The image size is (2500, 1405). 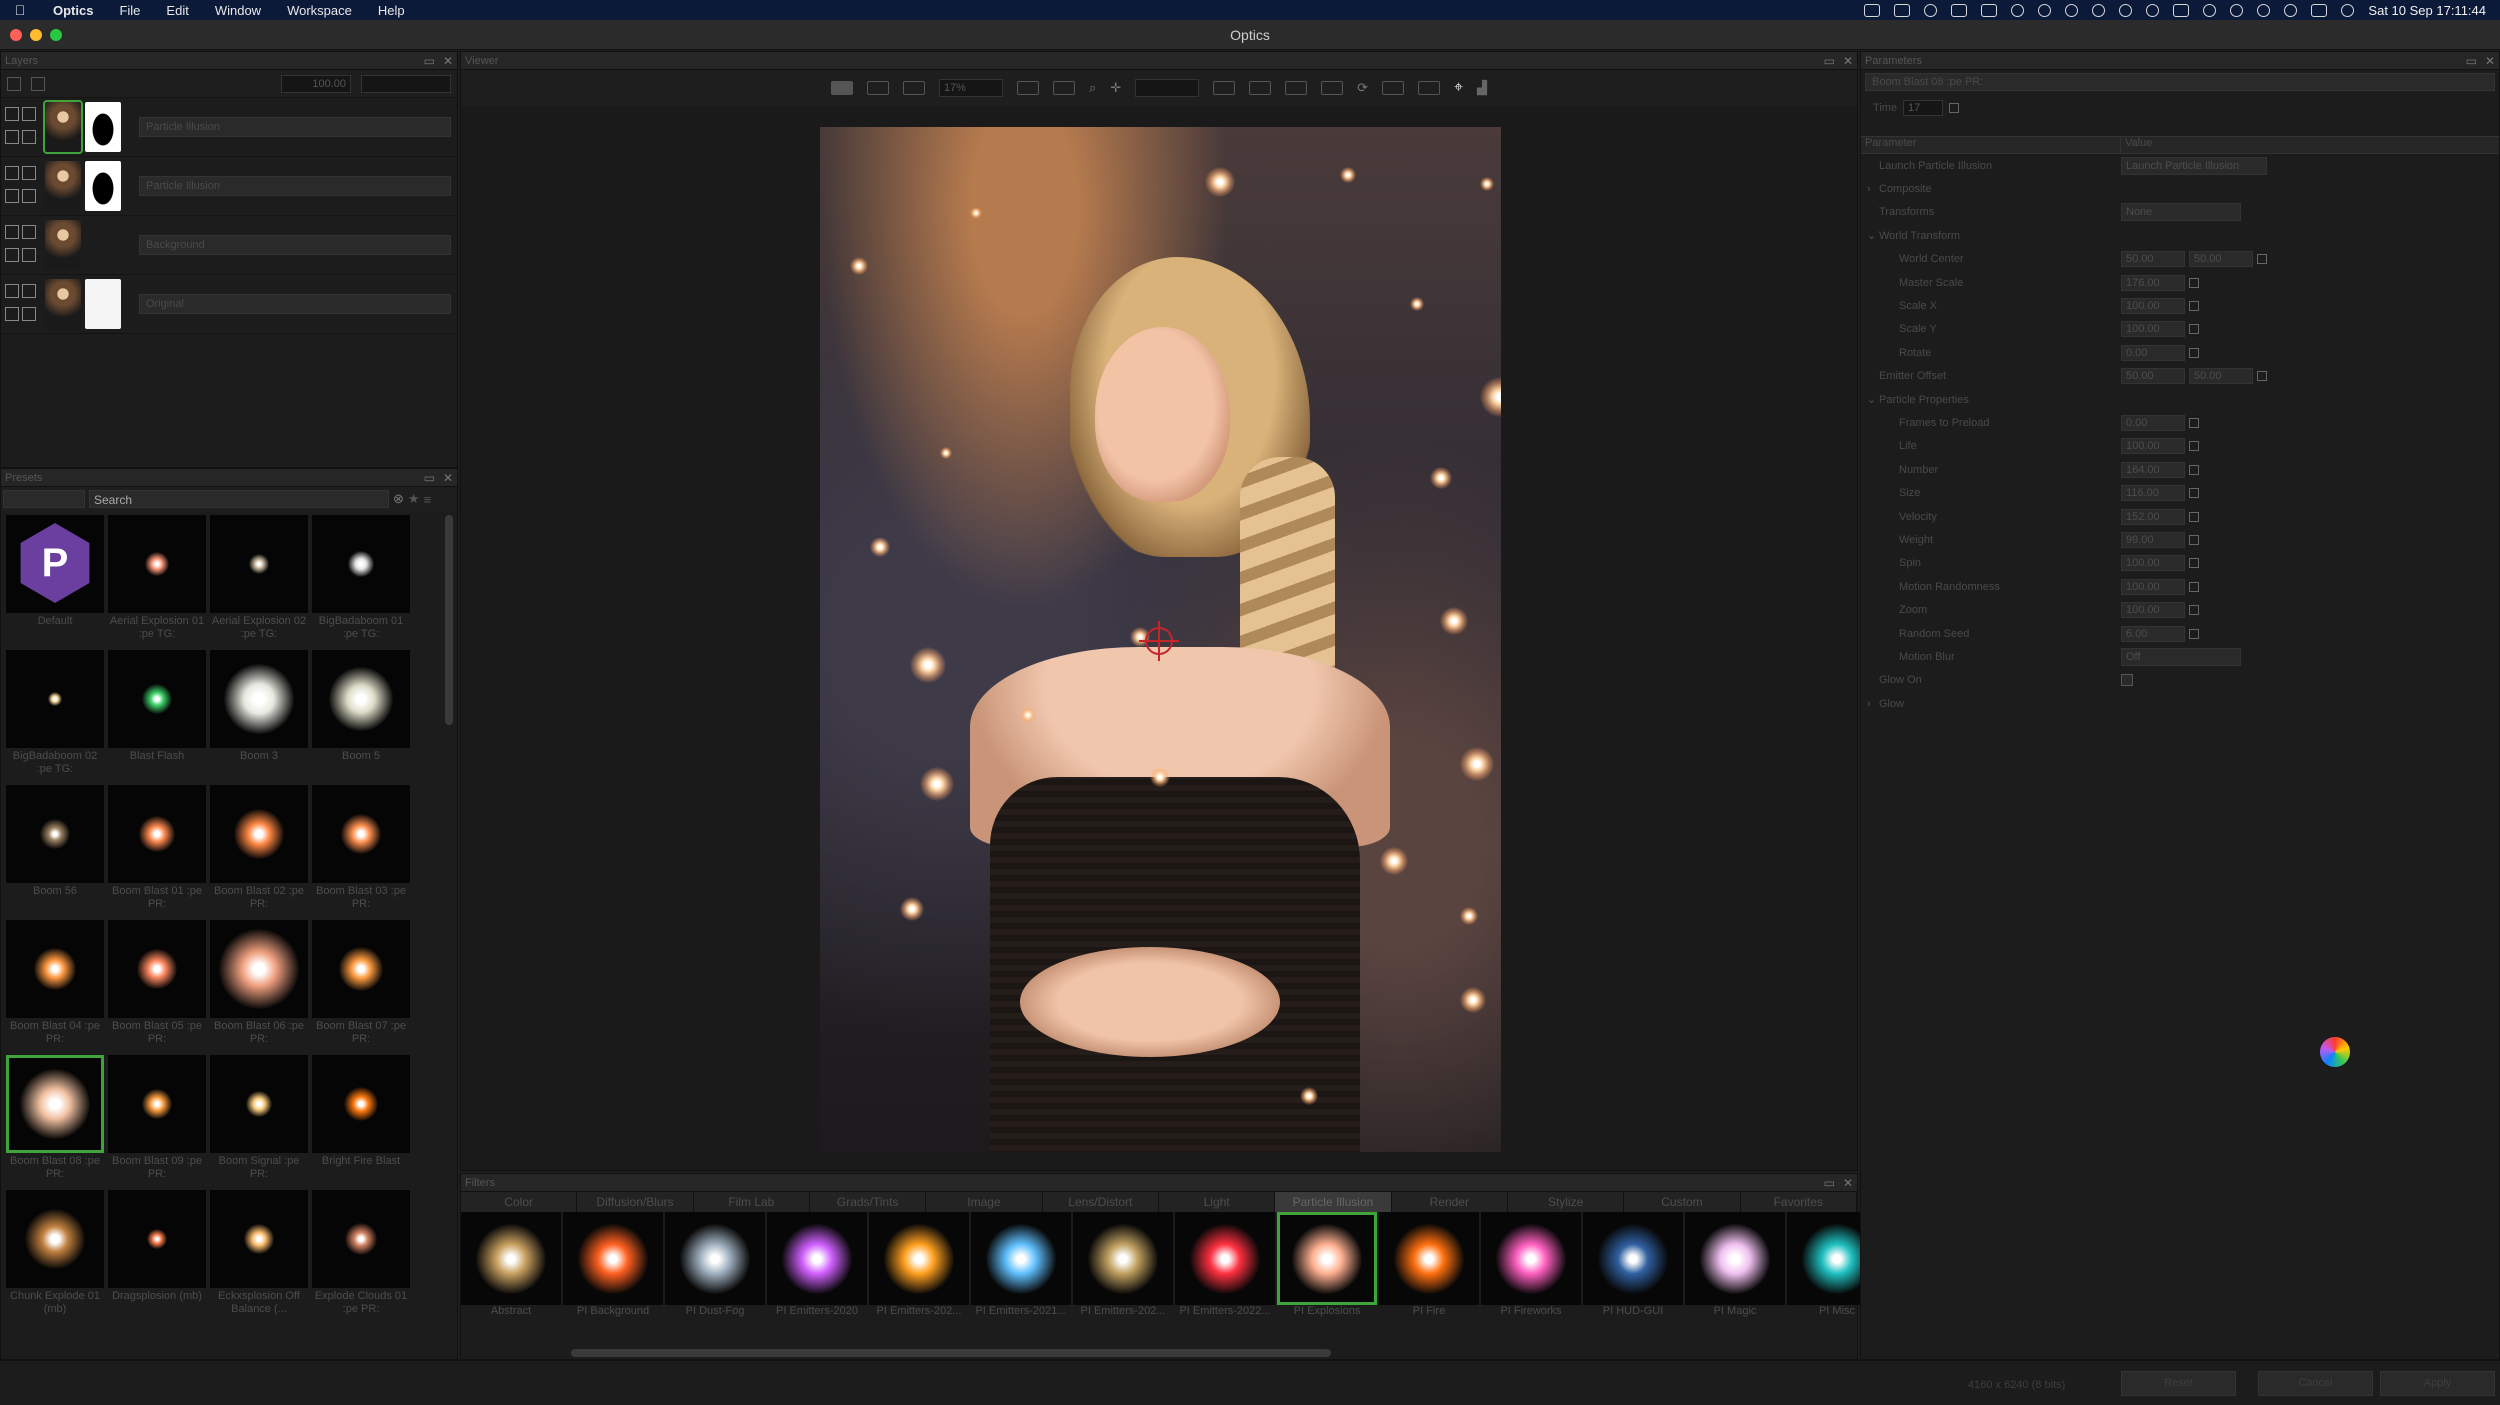 I want to click on cancel-button: Cancel, so click(x=2315, y=1383).